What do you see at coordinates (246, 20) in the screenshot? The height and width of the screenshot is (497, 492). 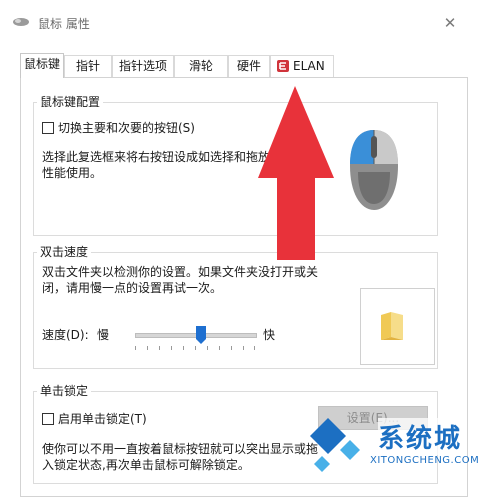 I see `title-bar: 鼠标 属性 ✕` at bounding box center [246, 20].